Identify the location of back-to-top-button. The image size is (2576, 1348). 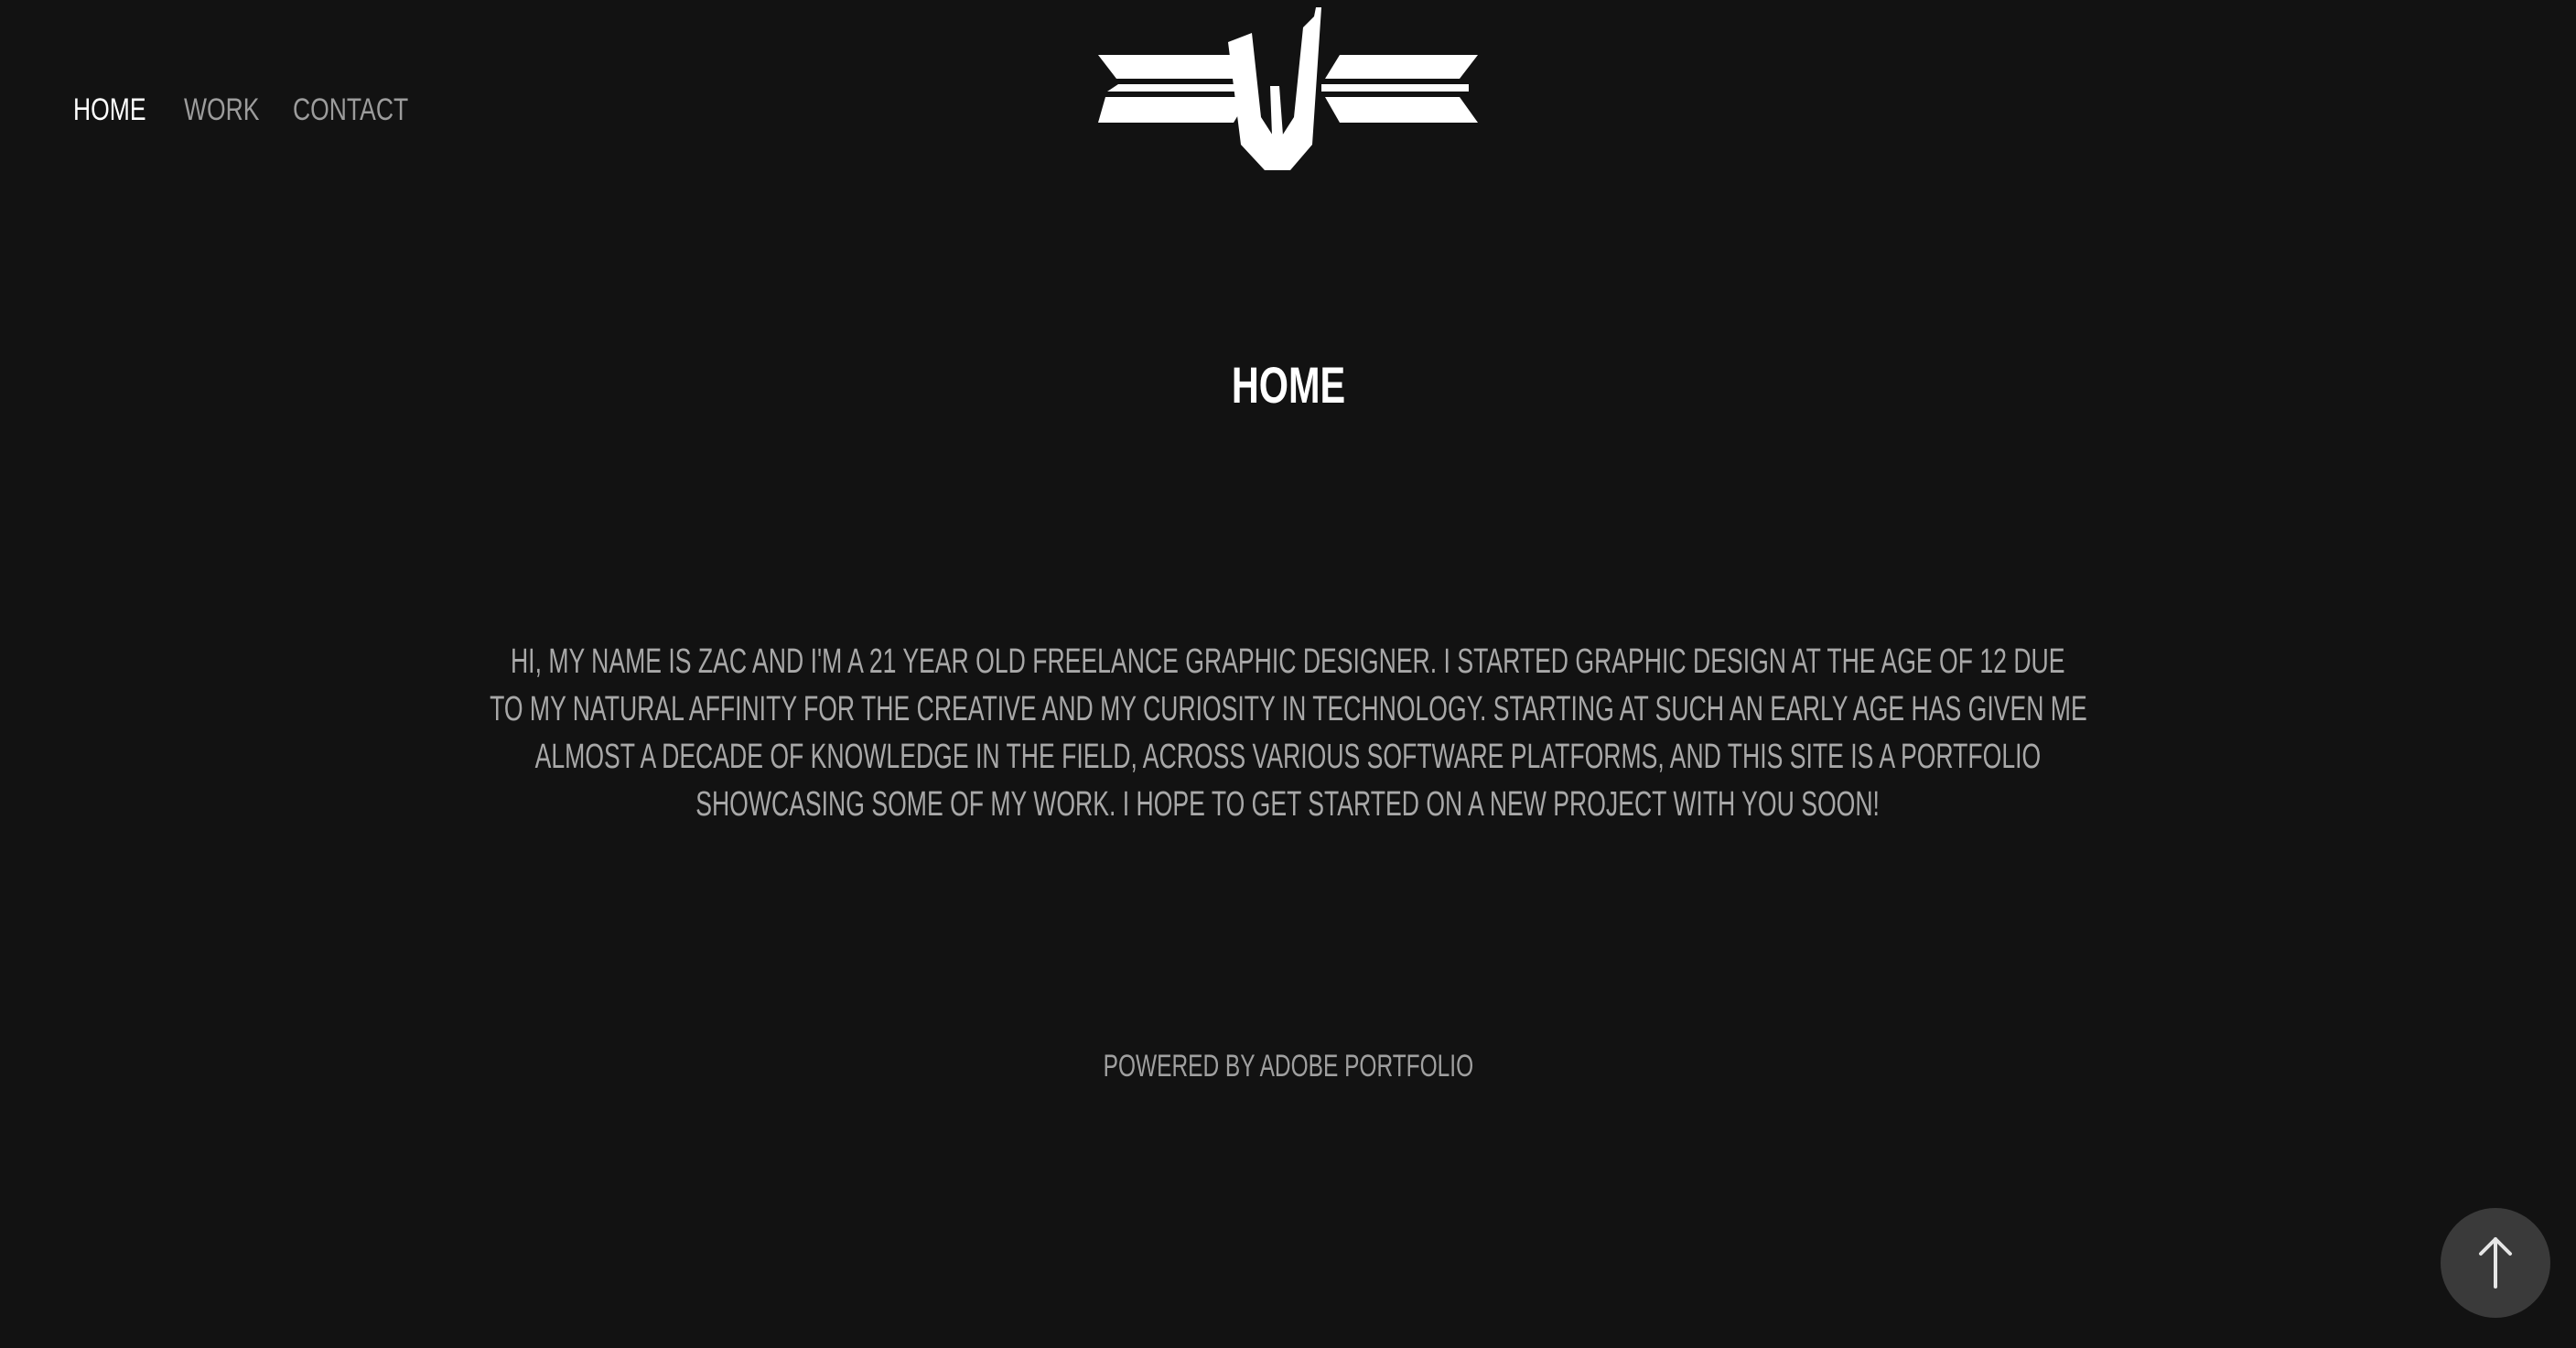
(2495, 1263).